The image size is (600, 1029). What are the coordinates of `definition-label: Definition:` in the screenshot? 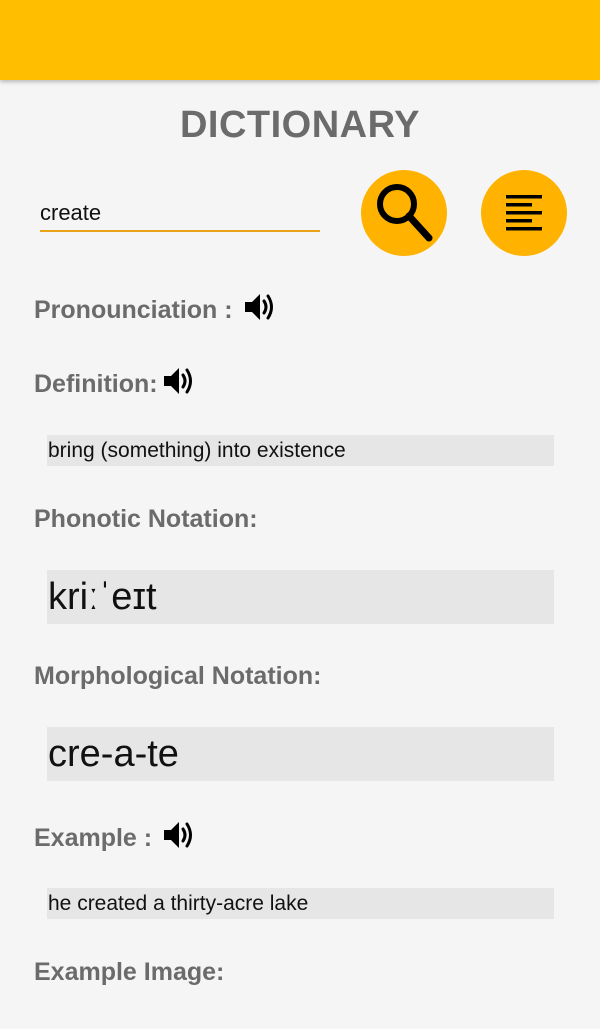 It's located at (96, 384).